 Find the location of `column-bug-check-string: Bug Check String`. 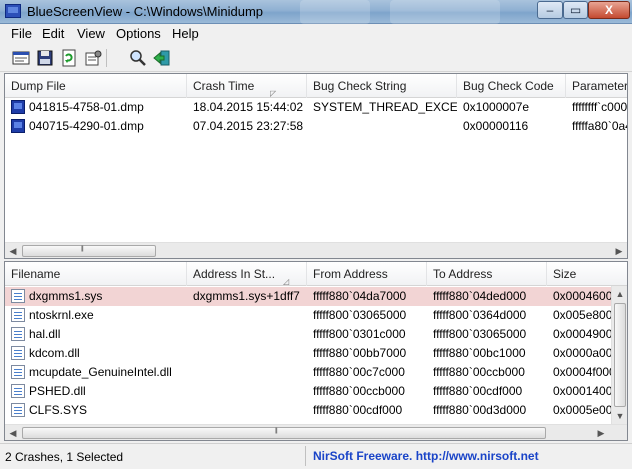

column-bug-check-string: Bug Check String is located at coordinates (382, 86).